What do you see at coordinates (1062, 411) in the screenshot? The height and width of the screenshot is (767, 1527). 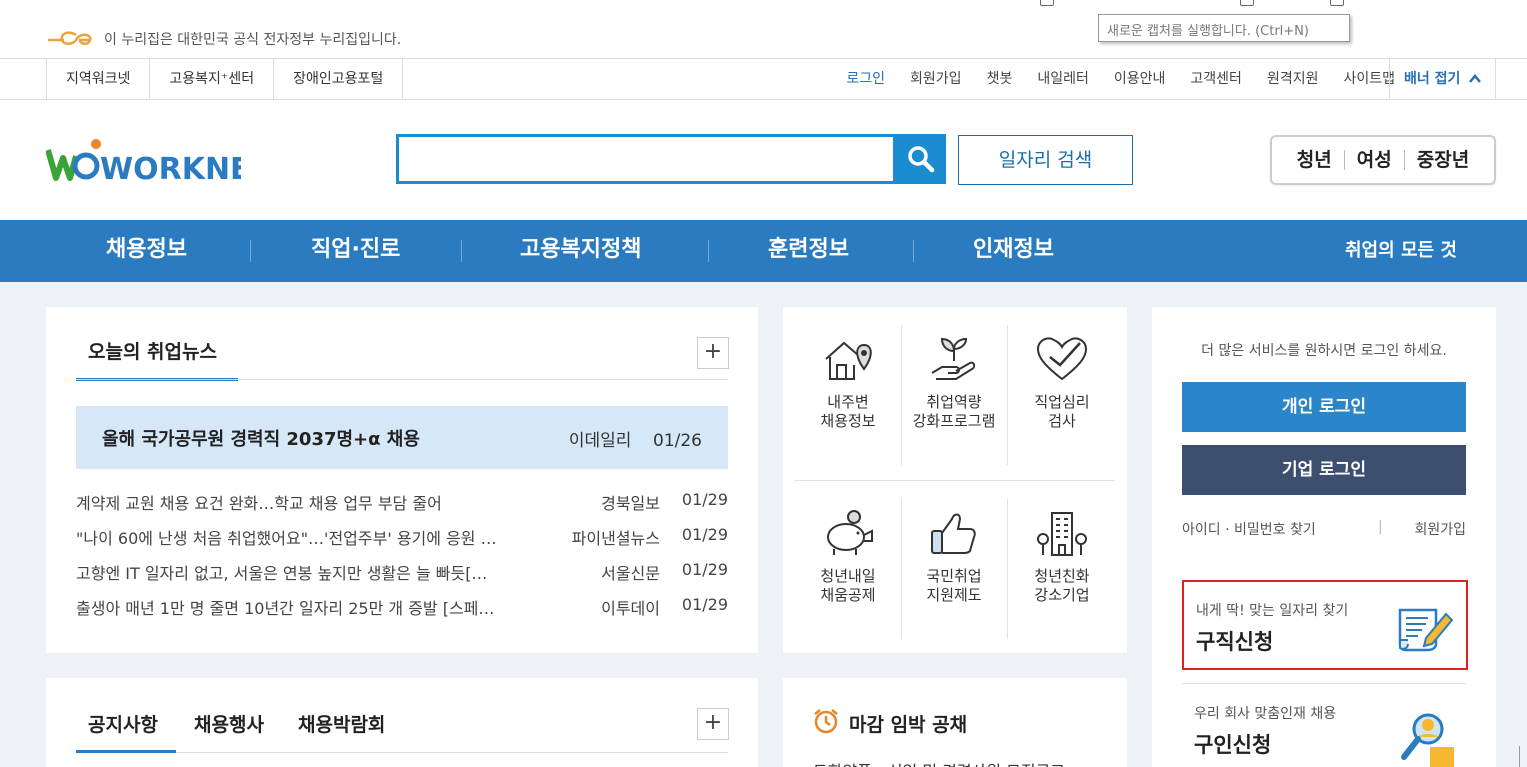 I see `service-label: 직업심리 검사` at bounding box center [1062, 411].